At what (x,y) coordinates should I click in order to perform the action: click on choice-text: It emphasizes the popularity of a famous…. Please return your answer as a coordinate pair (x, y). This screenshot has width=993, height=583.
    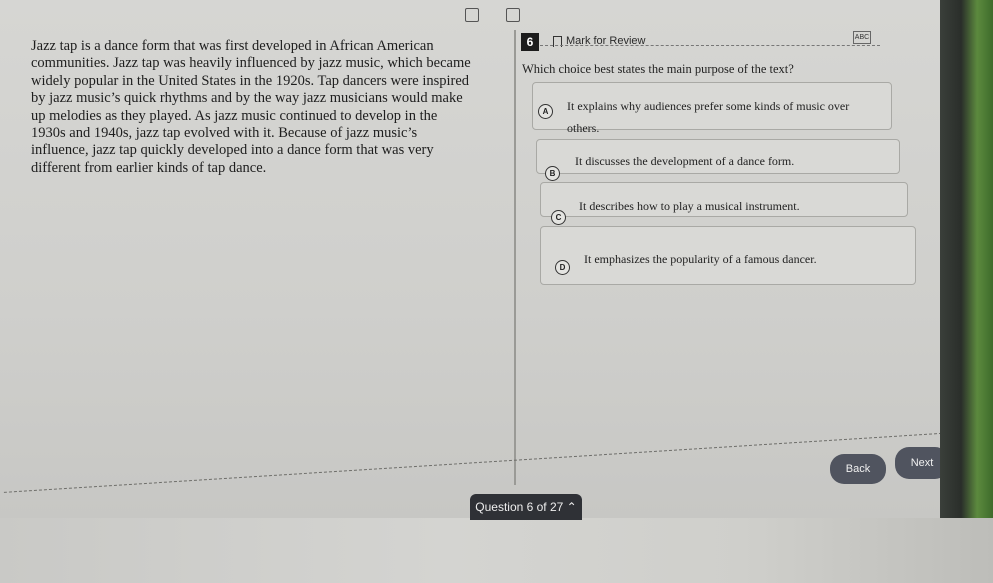
    Looking at the image, I should click on (700, 259).